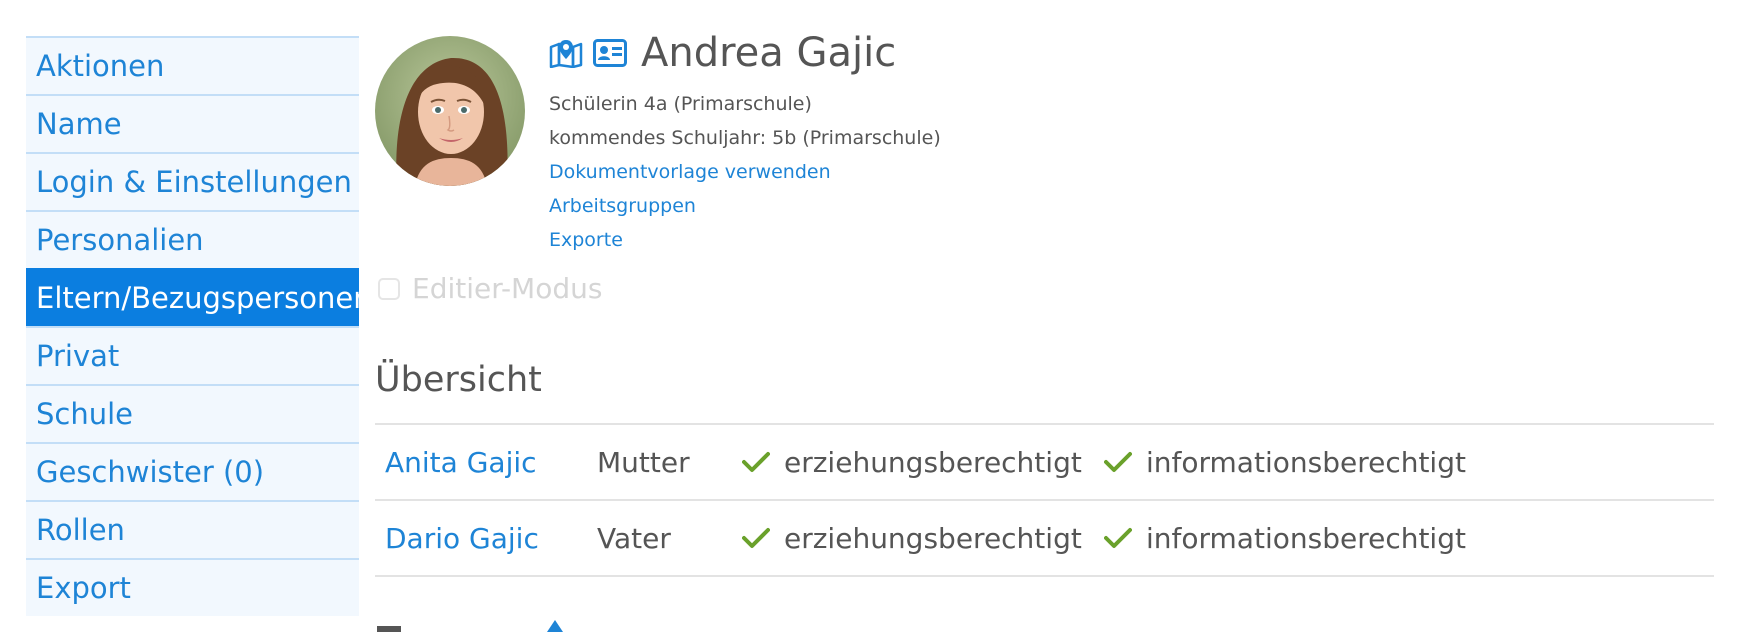 This screenshot has height=636, width=1750. I want to click on avatar-portrait, so click(450, 111).